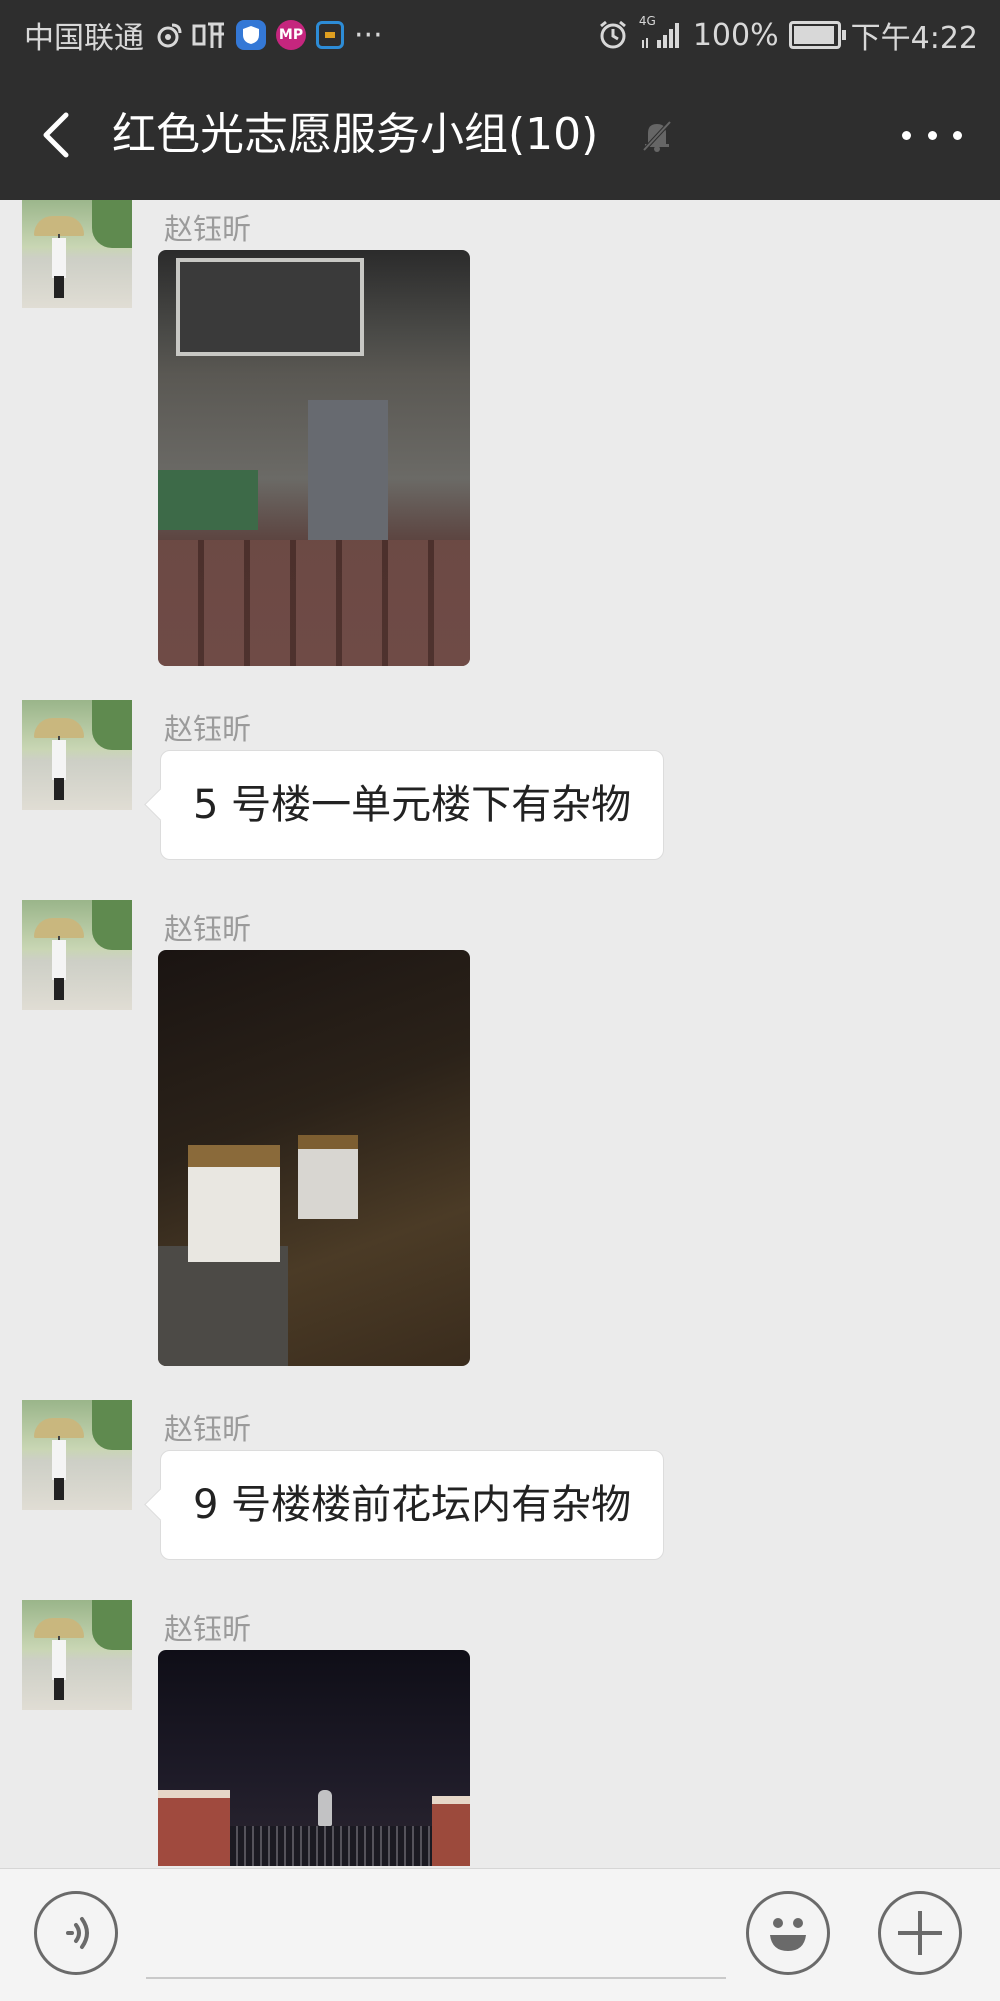 The height and width of the screenshot is (2001, 1000). I want to click on back-button, so click(60, 135).